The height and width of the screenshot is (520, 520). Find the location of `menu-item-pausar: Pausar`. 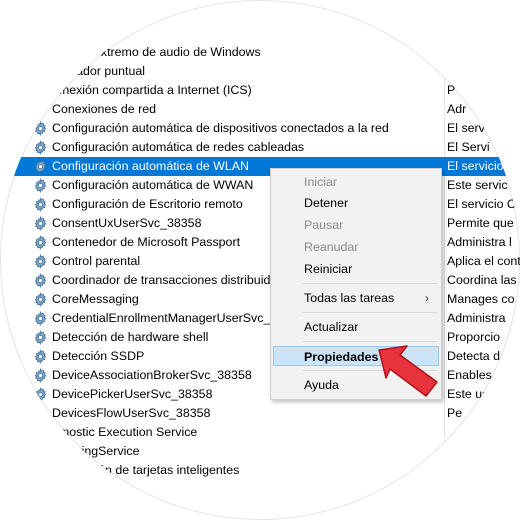

menu-item-pausar: Pausar is located at coordinates (356, 225).